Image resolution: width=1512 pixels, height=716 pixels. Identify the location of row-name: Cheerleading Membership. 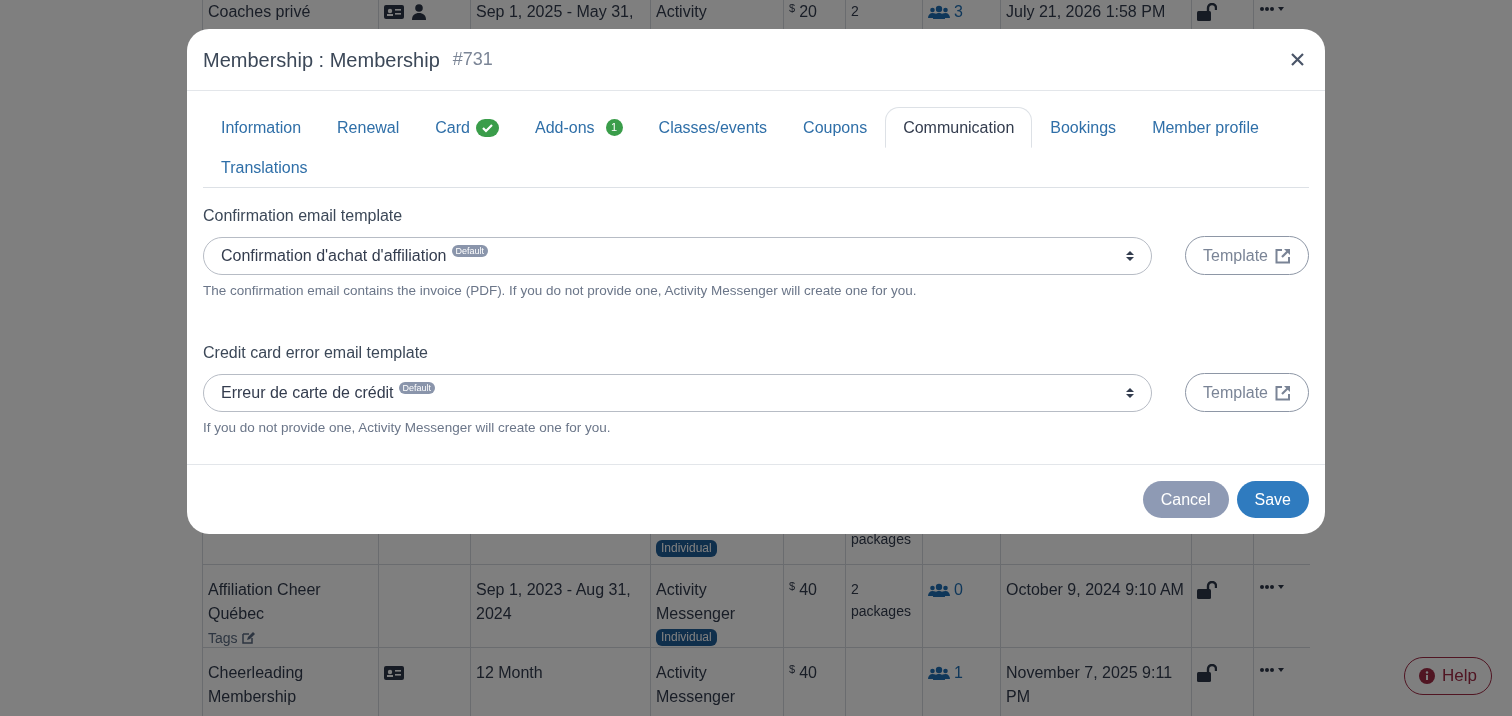
(256, 685).